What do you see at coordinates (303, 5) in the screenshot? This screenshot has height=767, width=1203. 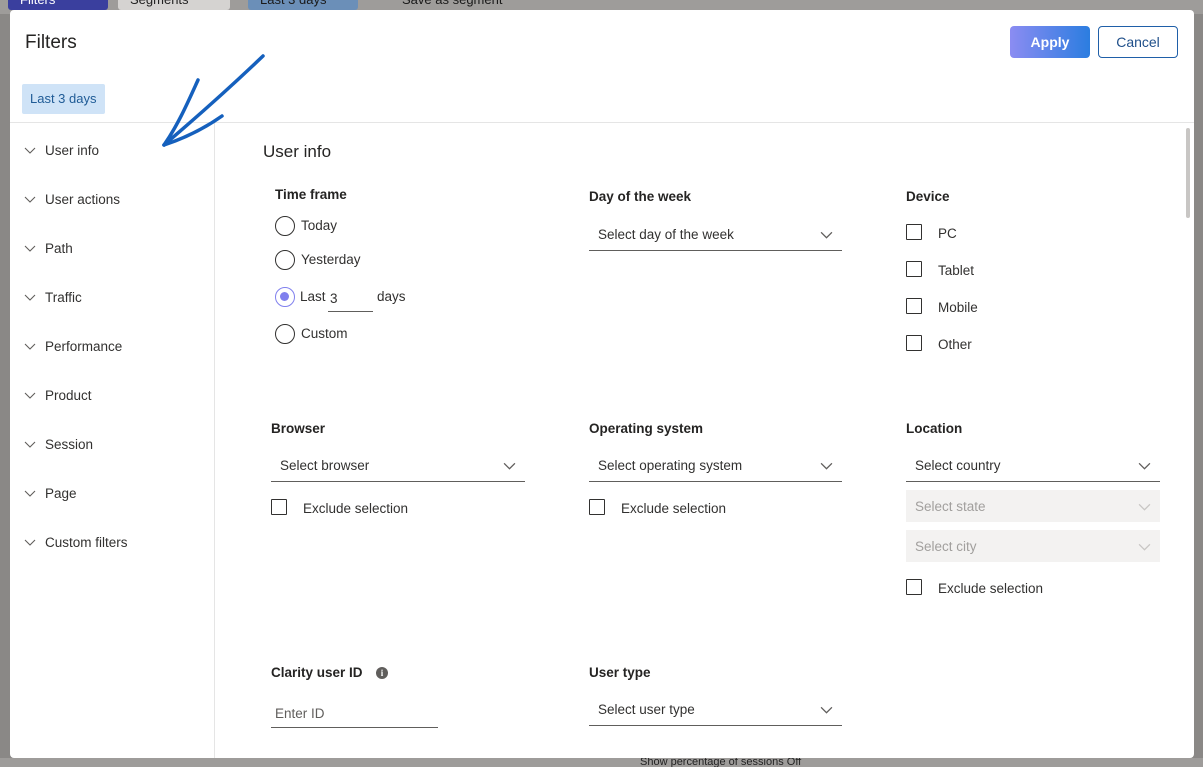 I see `background-date-button: Last 3 days` at bounding box center [303, 5].